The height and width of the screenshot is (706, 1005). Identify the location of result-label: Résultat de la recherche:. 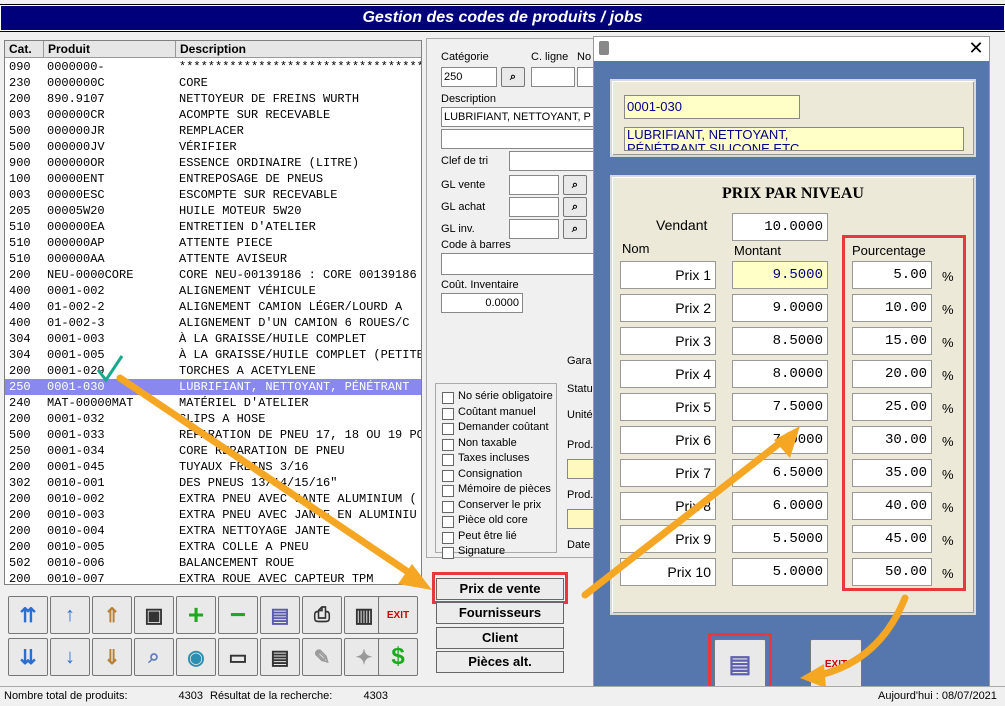
(271, 696).